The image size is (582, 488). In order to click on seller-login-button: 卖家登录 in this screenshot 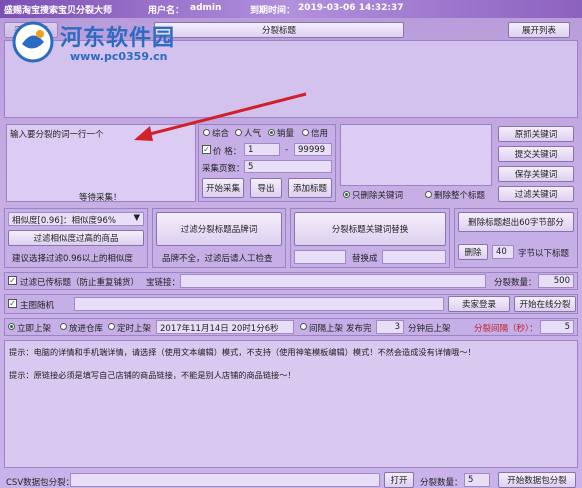, I will do `click(479, 304)`.